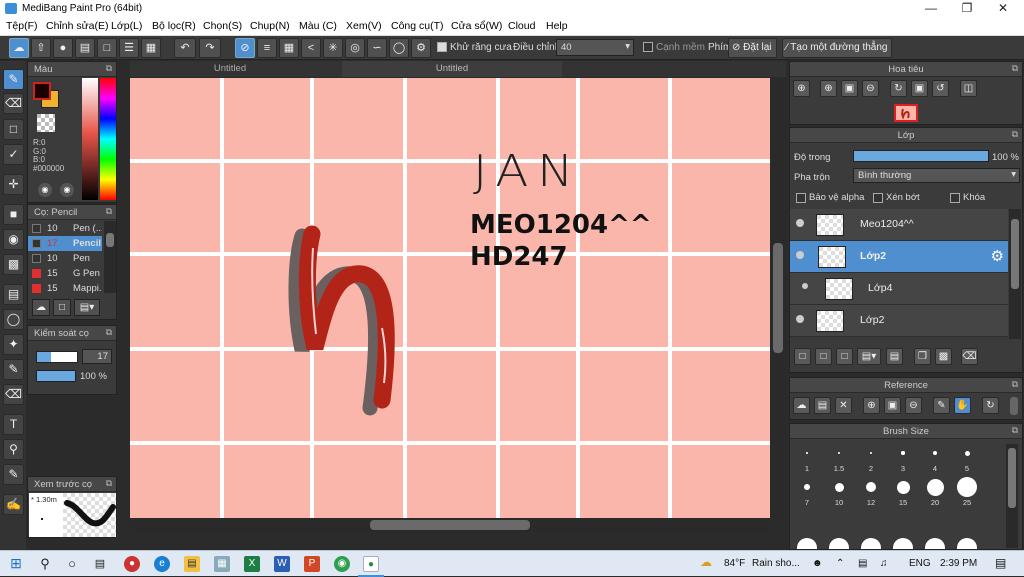 This screenshot has width=1024, height=577. What do you see at coordinates (311, 48) in the screenshot?
I see `perspective-snap-icon: <` at bounding box center [311, 48].